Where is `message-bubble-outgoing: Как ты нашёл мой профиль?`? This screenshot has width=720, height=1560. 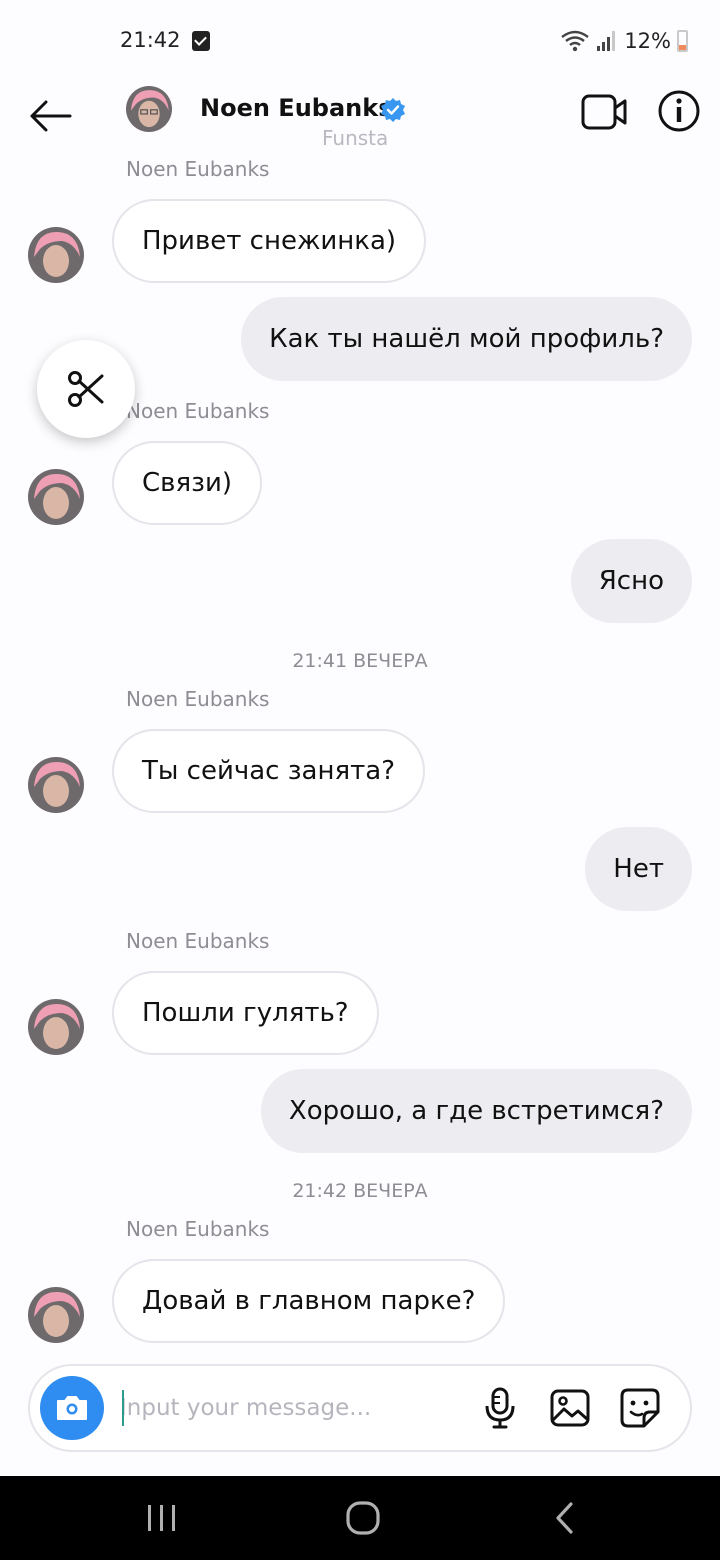
message-bubble-outgoing: Как ты нашёл мой профиль? is located at coordinates (466, 339).